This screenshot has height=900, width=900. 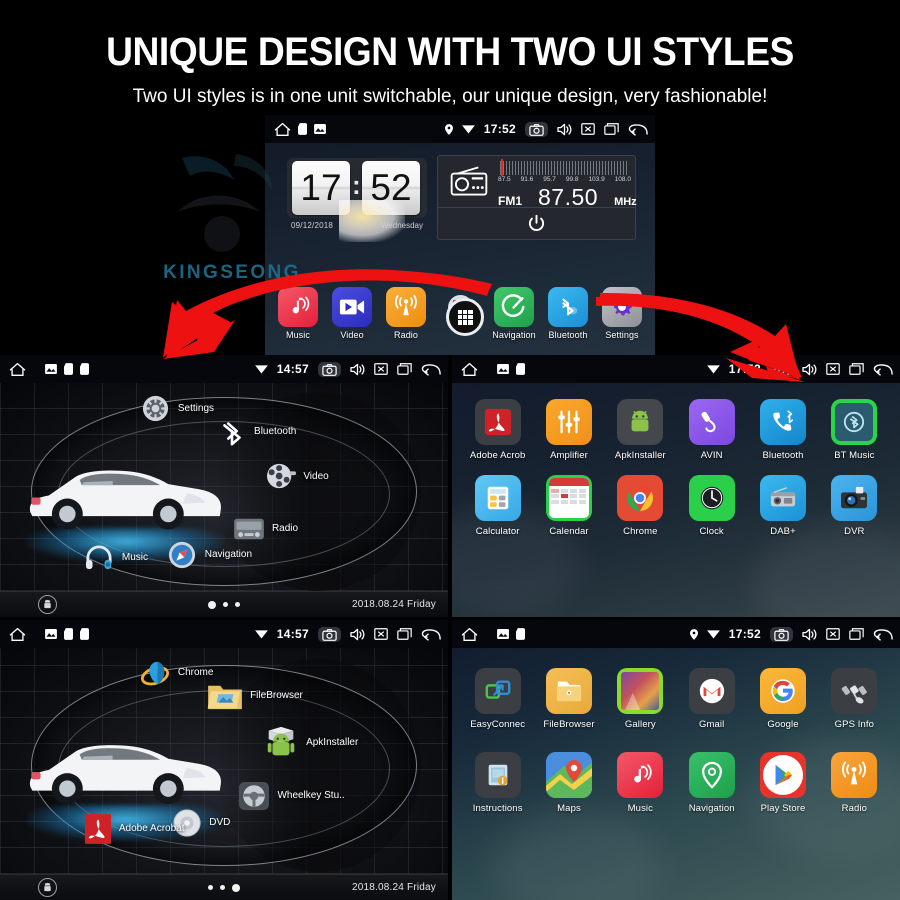 I want to click on app-item: Instructions, so click(x=497, y=783).